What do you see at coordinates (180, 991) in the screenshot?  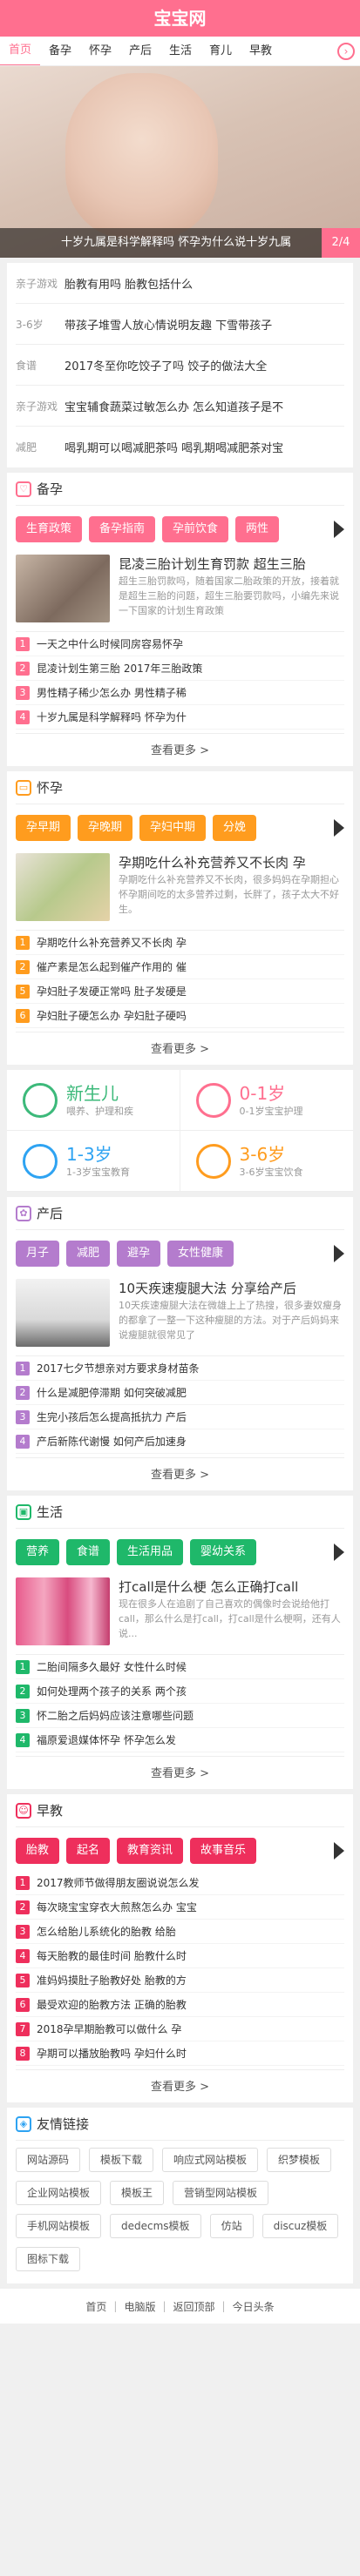 I see `list-item: 5 孕妇肚子发硬正常吗 肚子发硬是` at bounding box center [180, 991].